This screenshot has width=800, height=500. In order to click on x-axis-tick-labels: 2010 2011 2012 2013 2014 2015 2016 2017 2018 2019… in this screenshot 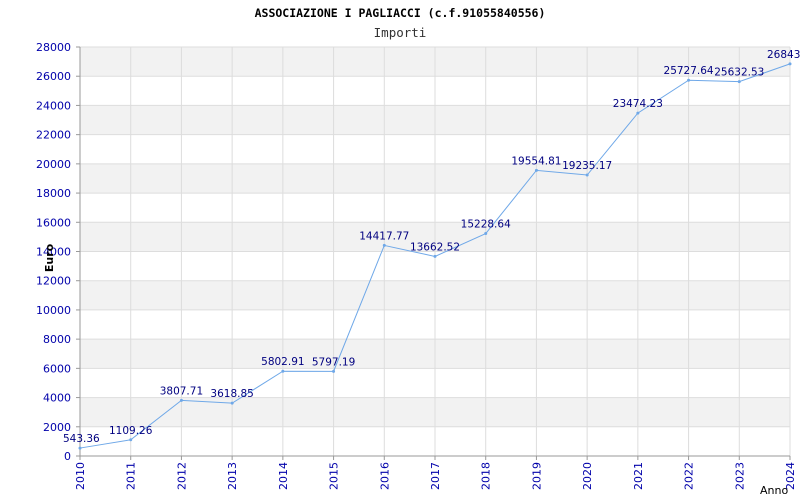, I will do `click(435, 476)`.